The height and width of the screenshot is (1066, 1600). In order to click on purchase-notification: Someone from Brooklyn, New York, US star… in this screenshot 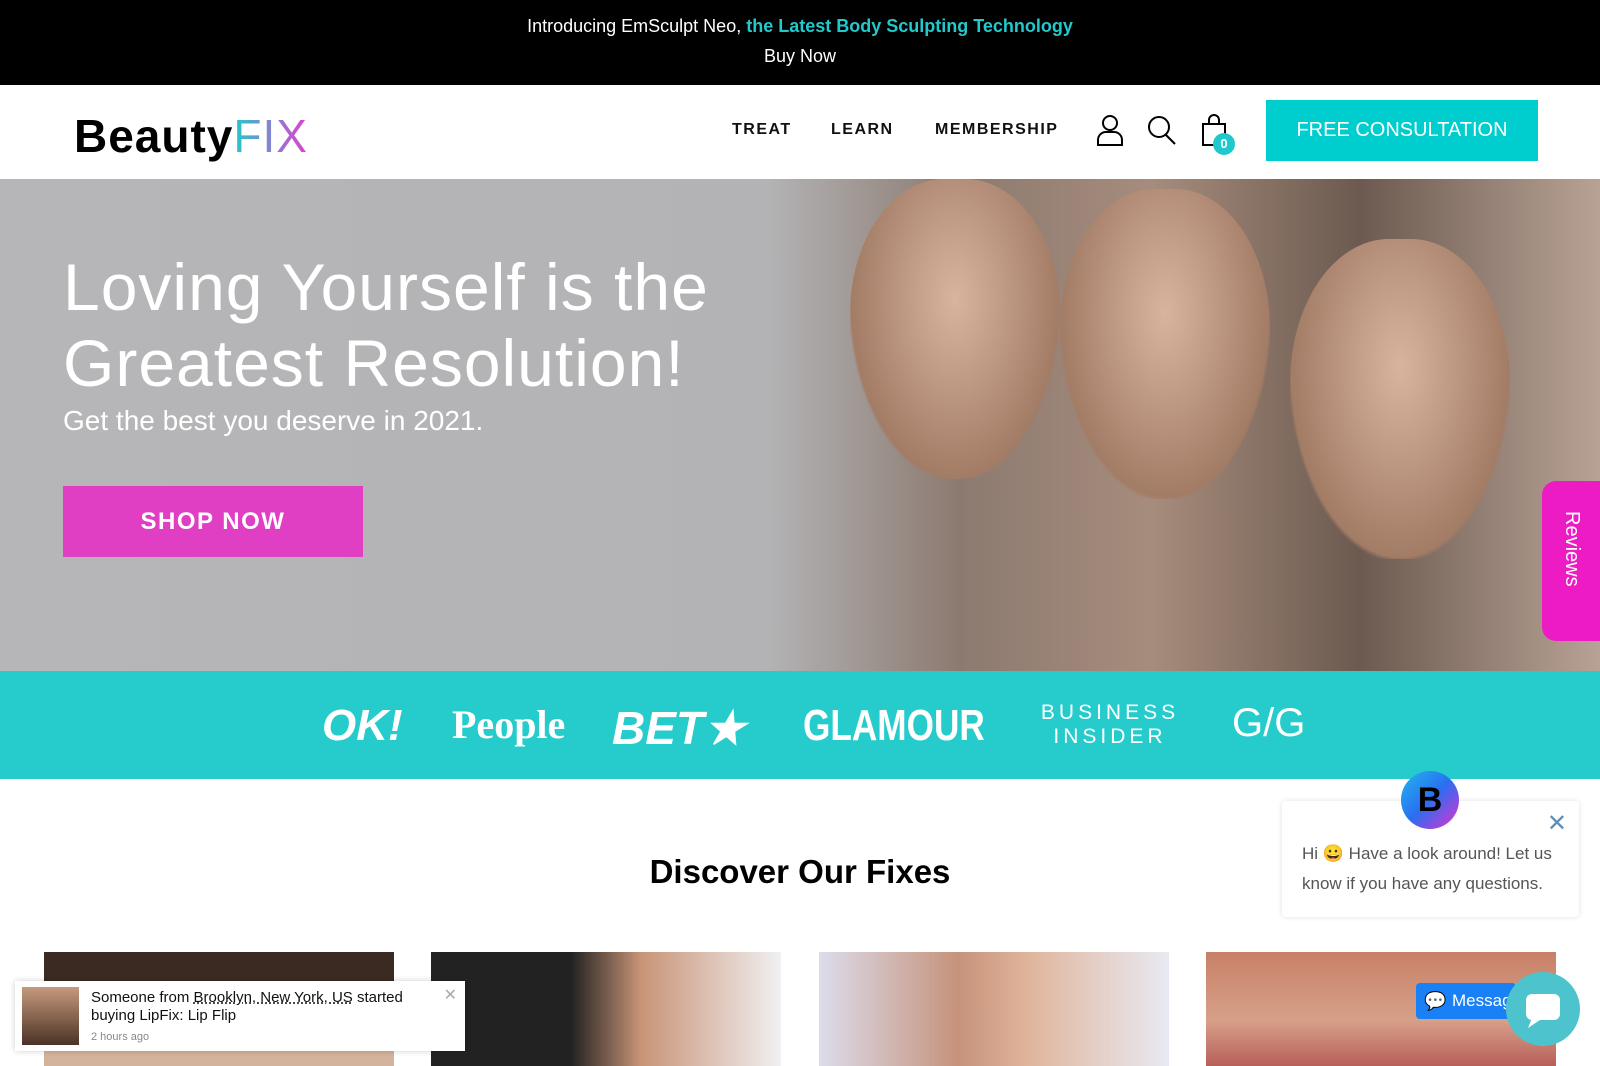, I will do `click(240, 1016)`.